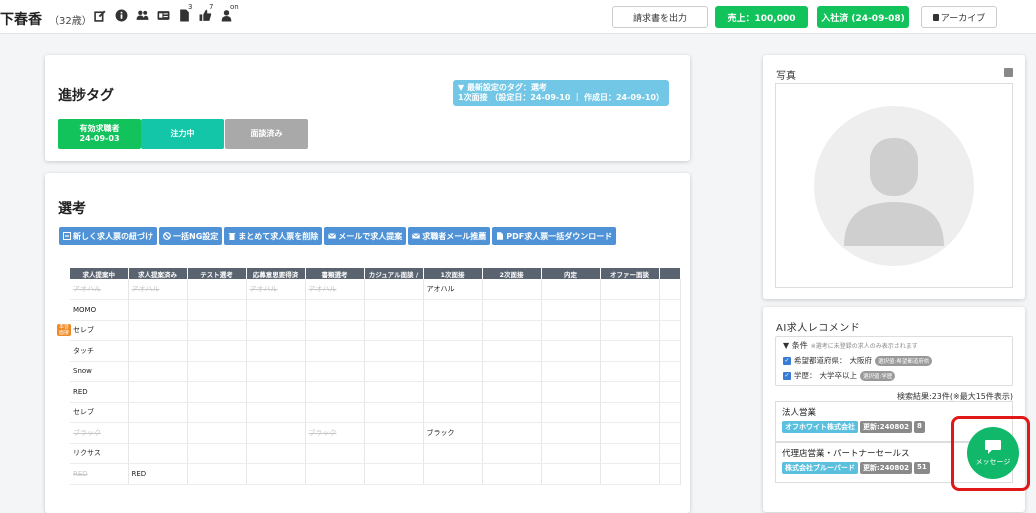 The width and height of the screenshot is (1036, 513). What do you see at coordinates (394, 273) in the screenshot?
I see `table-column-header: カジュアル面談 /` at bounding box center [394, 273].